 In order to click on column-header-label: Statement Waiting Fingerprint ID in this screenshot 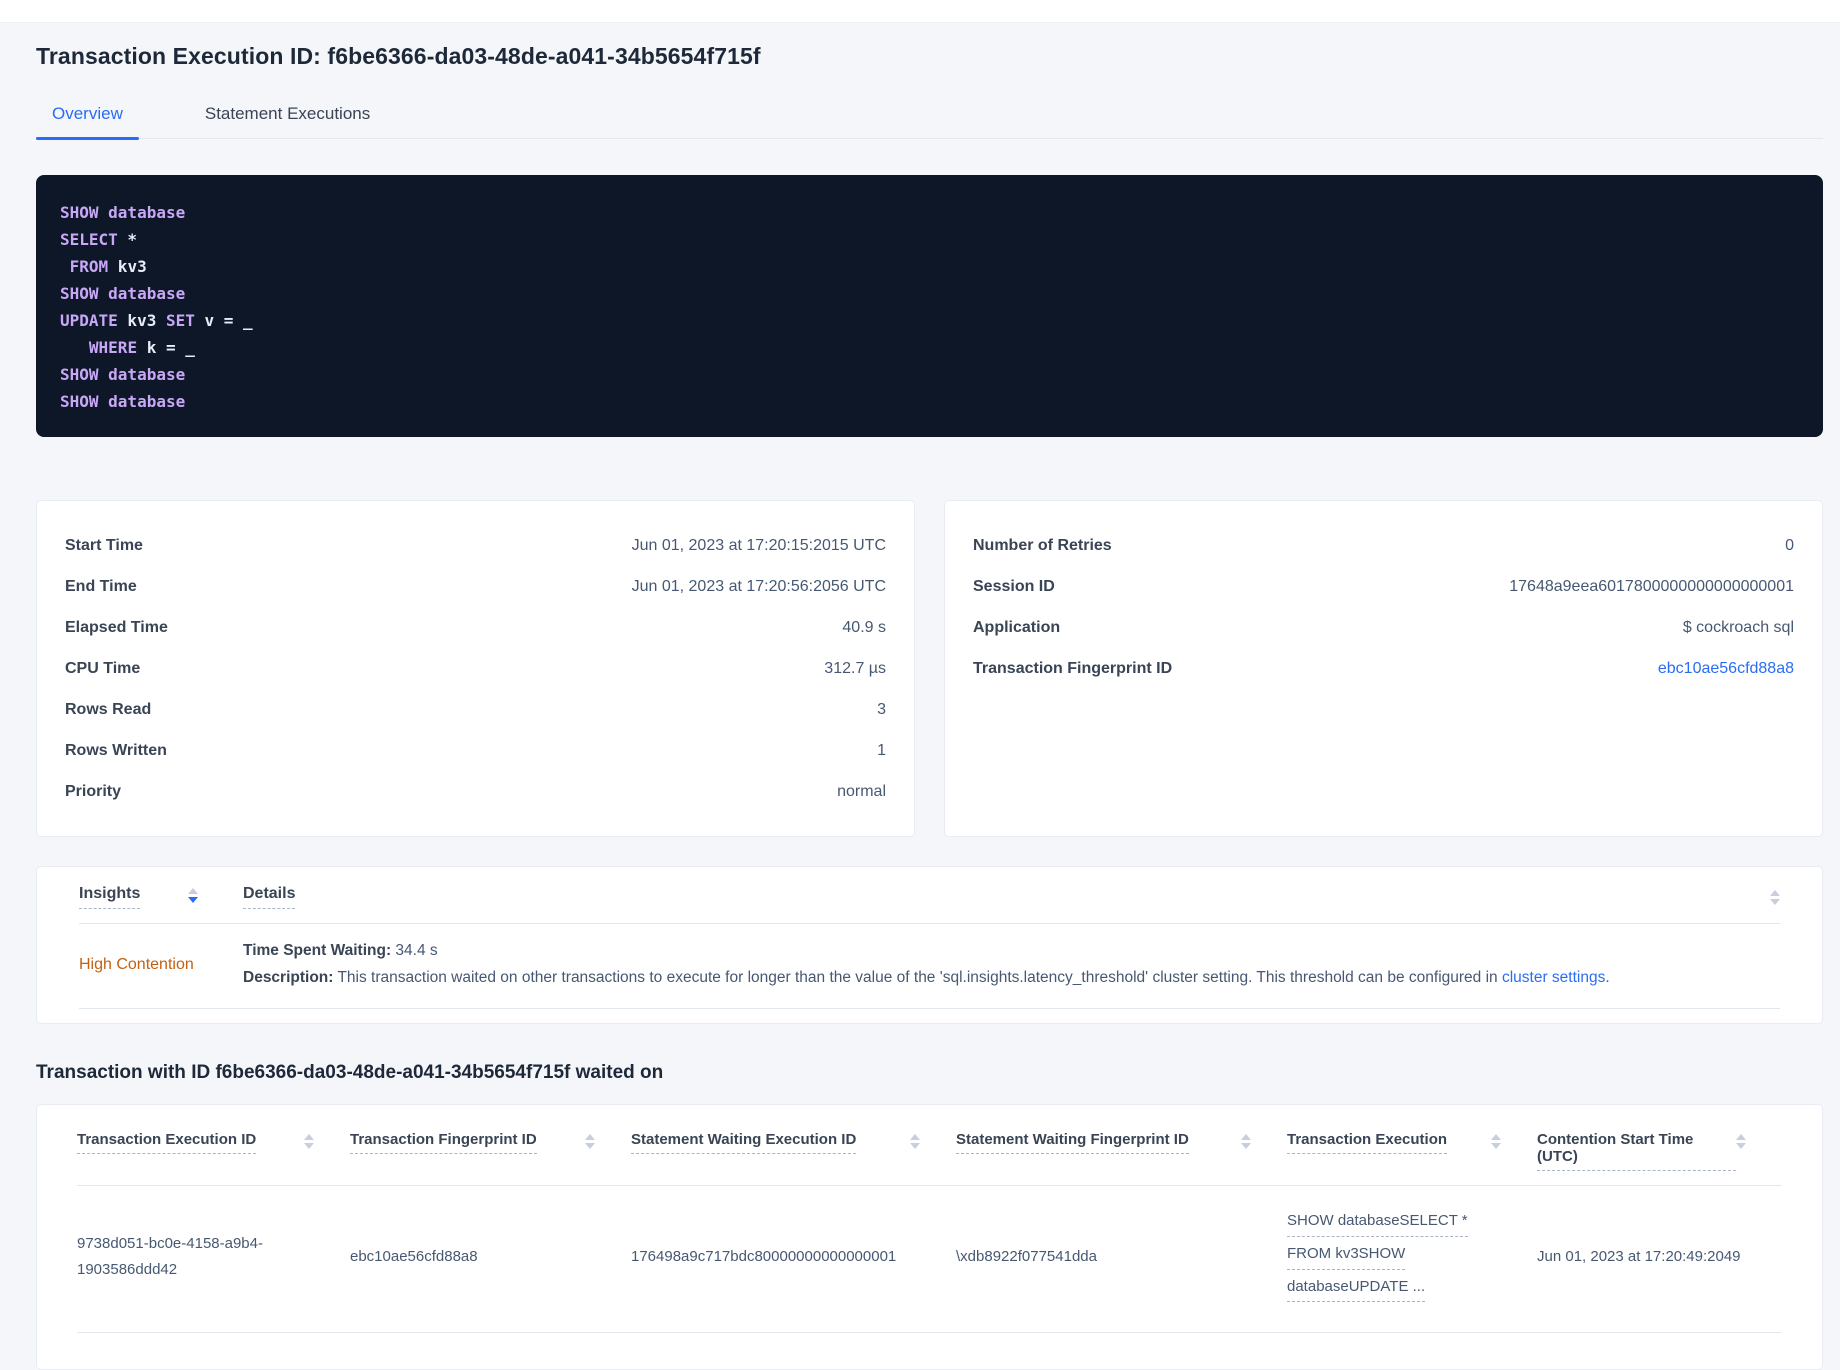, I will do `click(1072, 1142)`.